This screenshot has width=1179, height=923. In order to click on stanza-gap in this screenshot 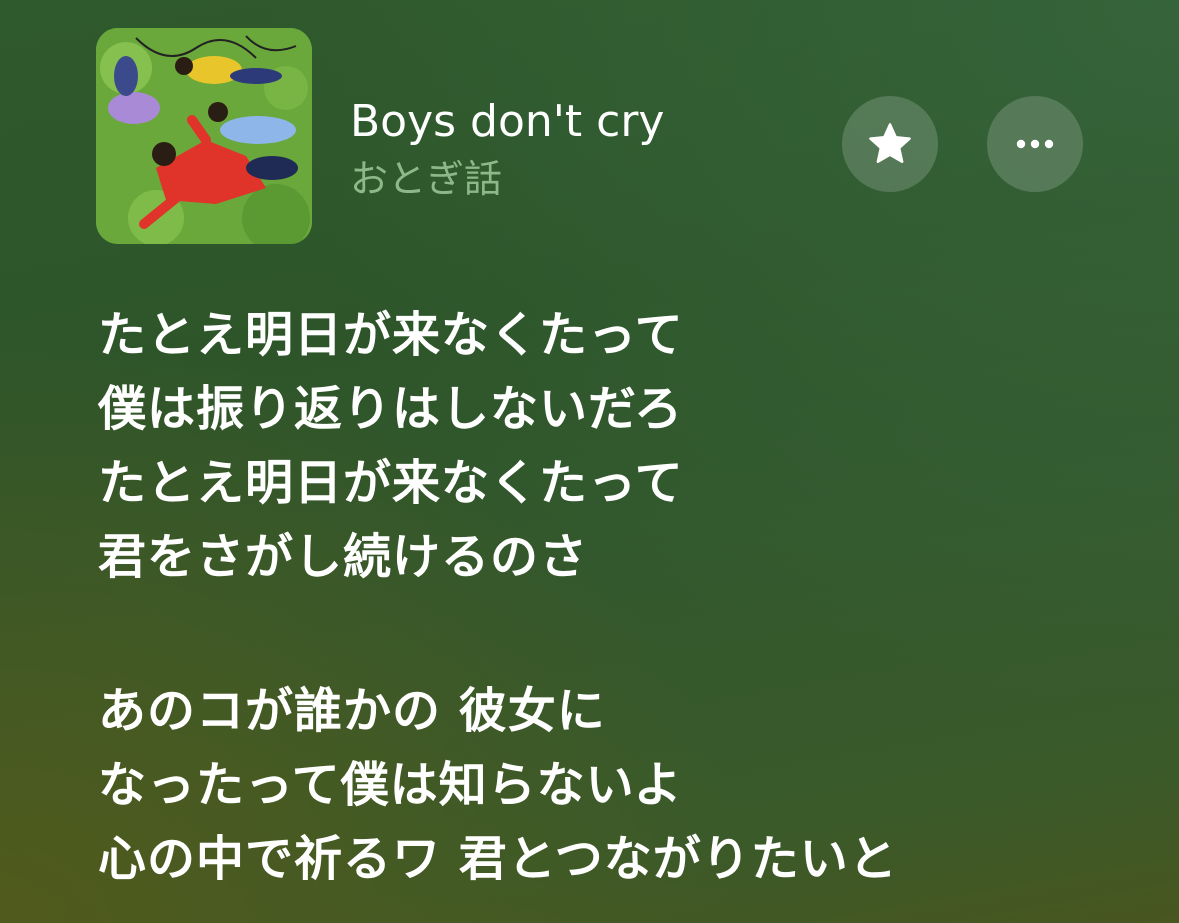, I will do `click(628, 634)`.